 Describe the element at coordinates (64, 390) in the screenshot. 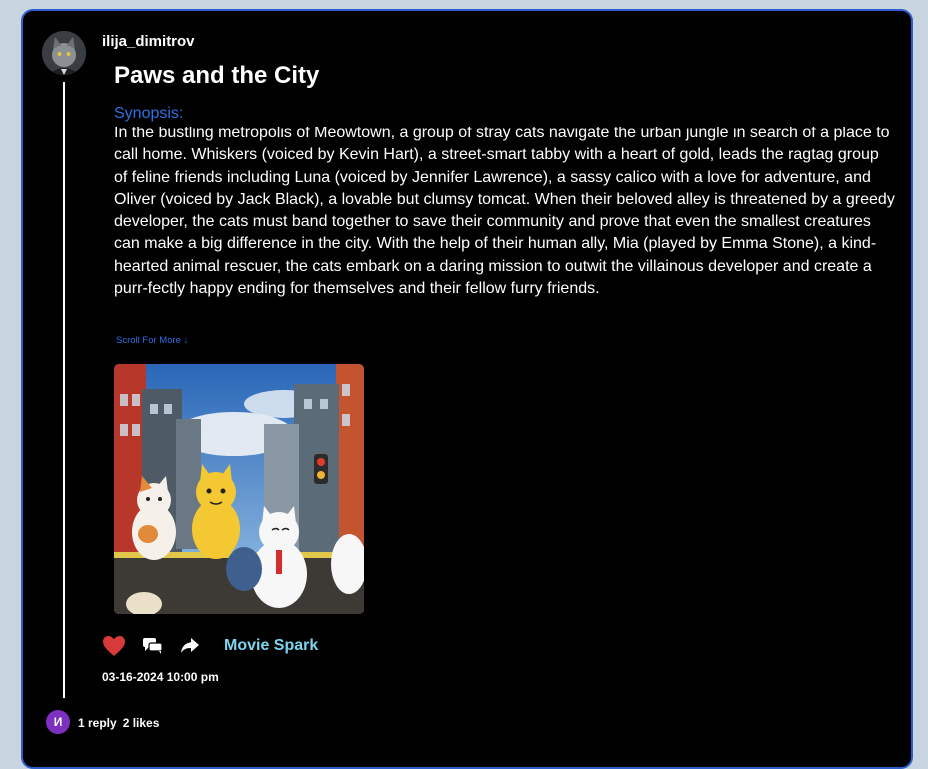

I see `thread-line` at that location.